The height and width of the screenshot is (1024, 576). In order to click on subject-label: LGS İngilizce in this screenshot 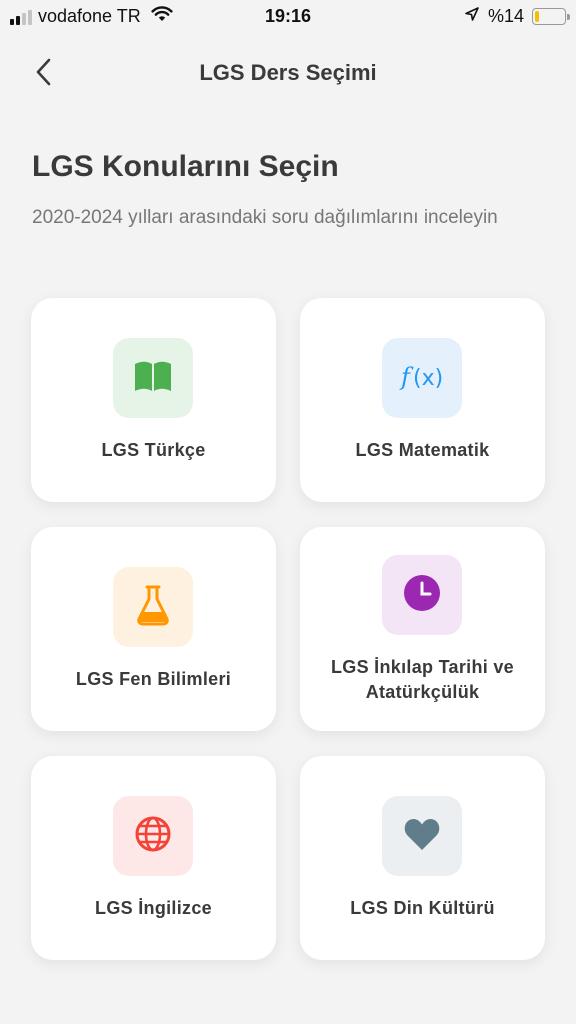, I will do `click(153, 908)`.